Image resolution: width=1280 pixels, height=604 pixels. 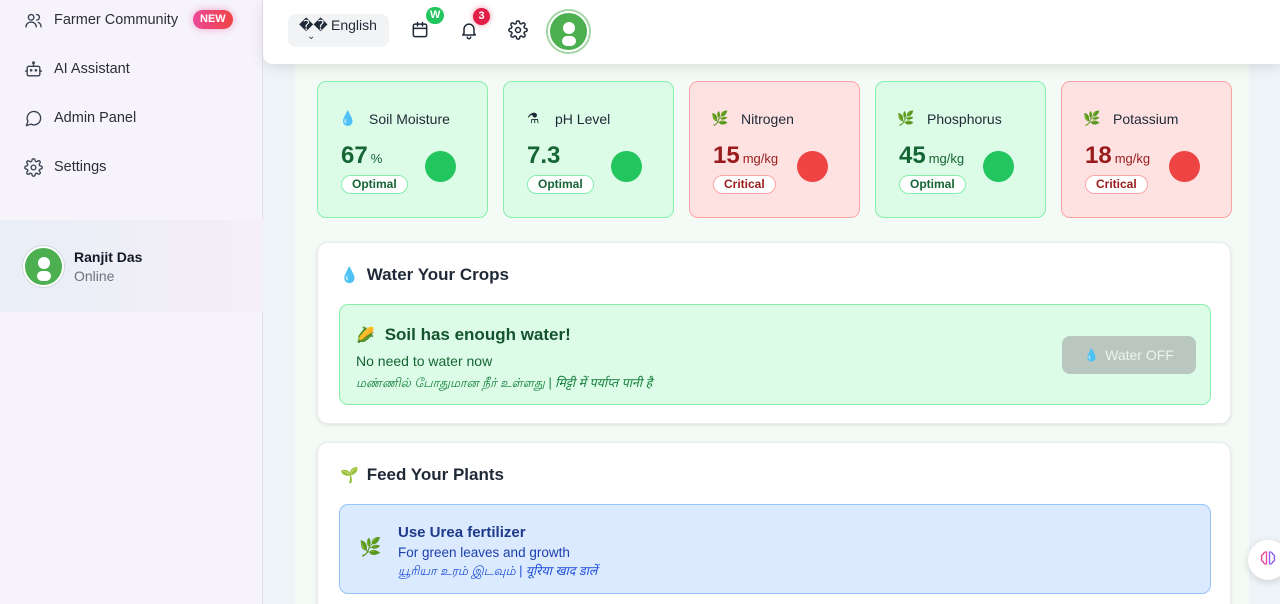 I want to click on top-bar: �� ⌄ English W 3, so click(x=771, y=32).